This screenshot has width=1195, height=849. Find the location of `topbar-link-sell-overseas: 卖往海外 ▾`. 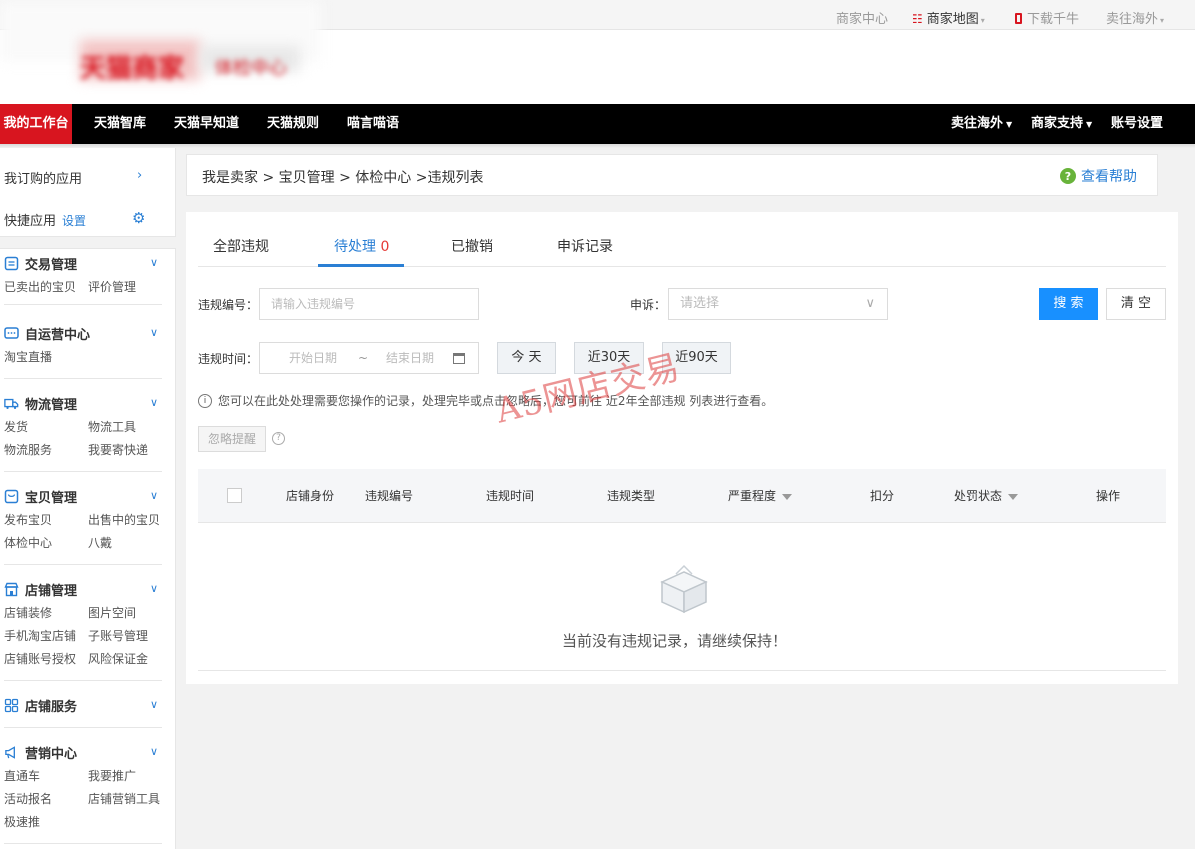

topbar-link-sell-overseas: 卖往海外 ▾ is located at coordinates (1135, 17).